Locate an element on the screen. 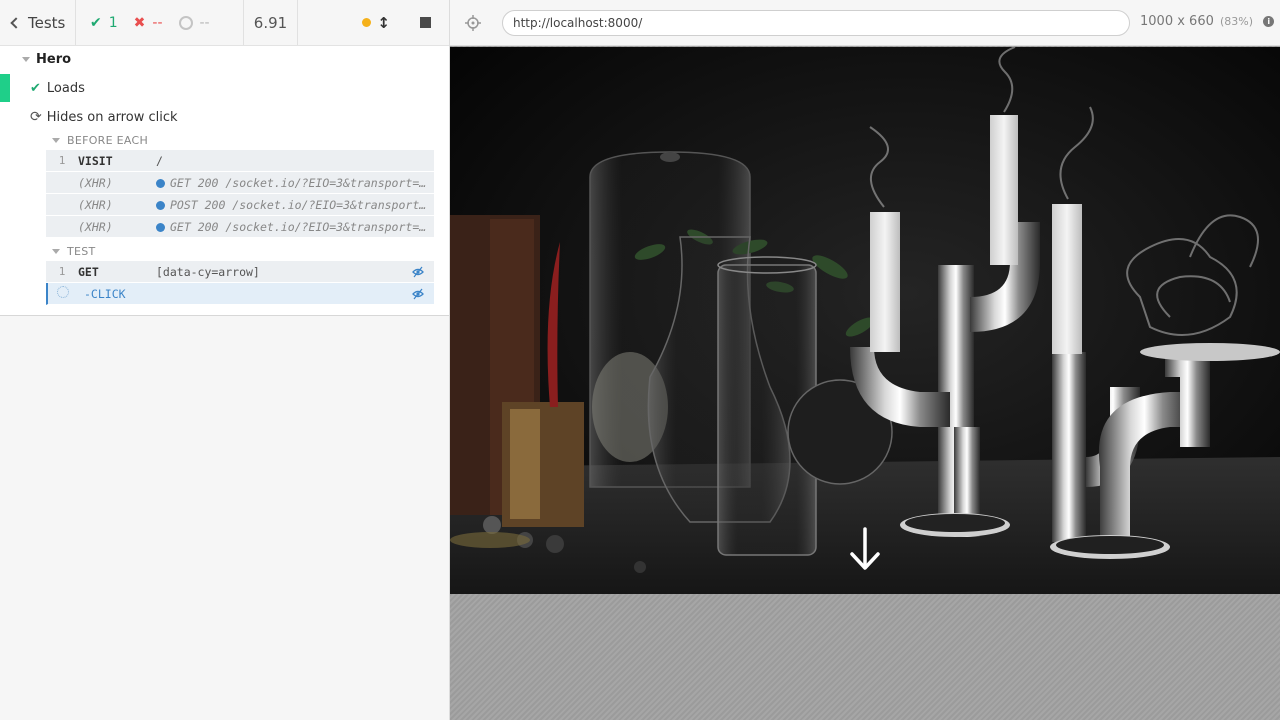 The image size is (1280, 720). command-message: [data-cy=arrow] is located at coordinates (208, 271).